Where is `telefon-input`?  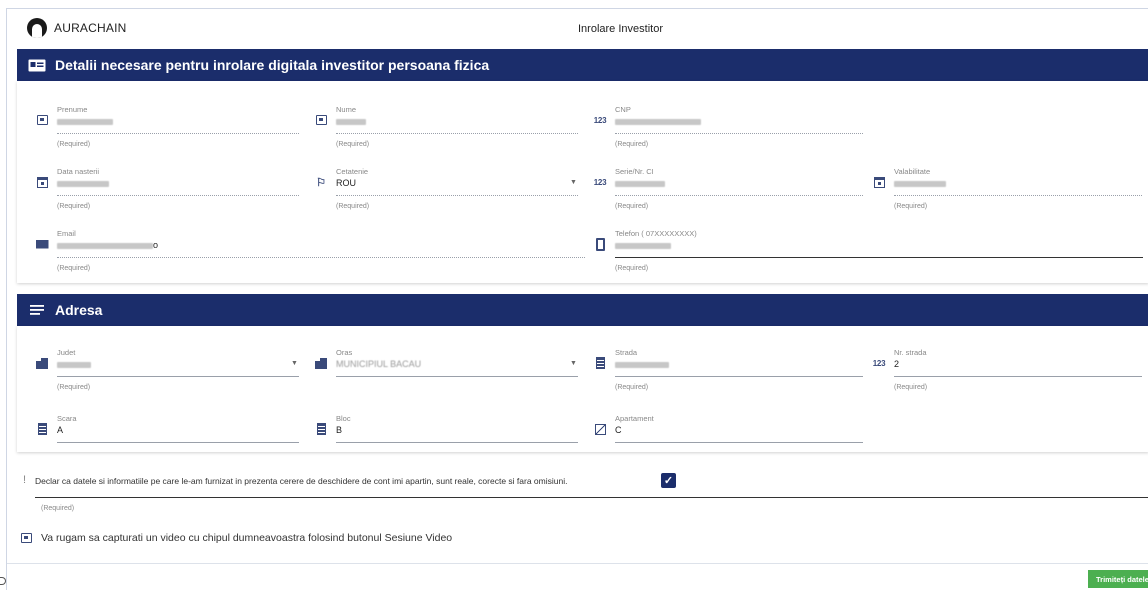
telefon-input is located at coordinates (643, 245).